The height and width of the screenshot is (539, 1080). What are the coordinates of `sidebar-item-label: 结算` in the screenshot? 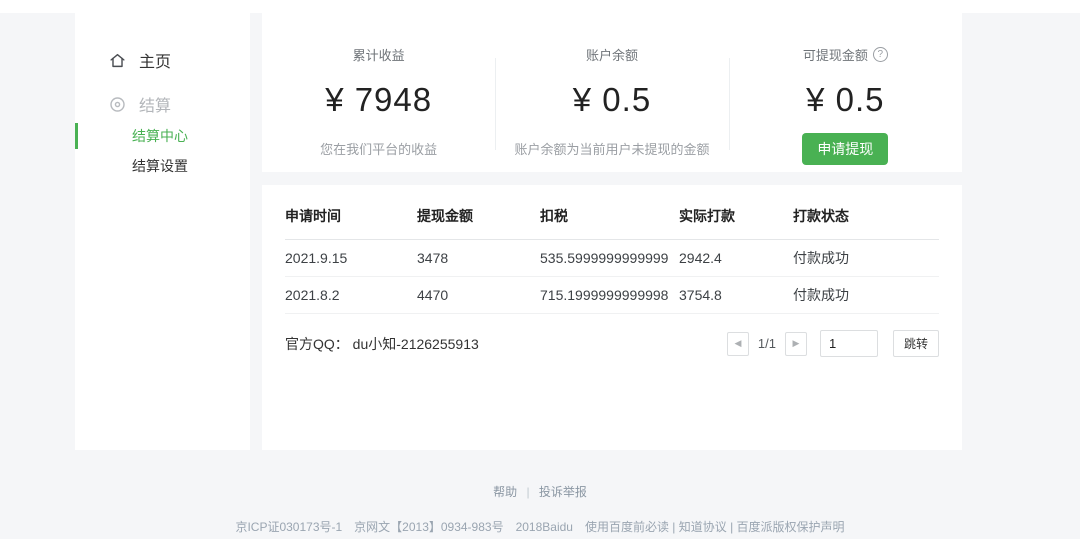 It's located at (155, 106).